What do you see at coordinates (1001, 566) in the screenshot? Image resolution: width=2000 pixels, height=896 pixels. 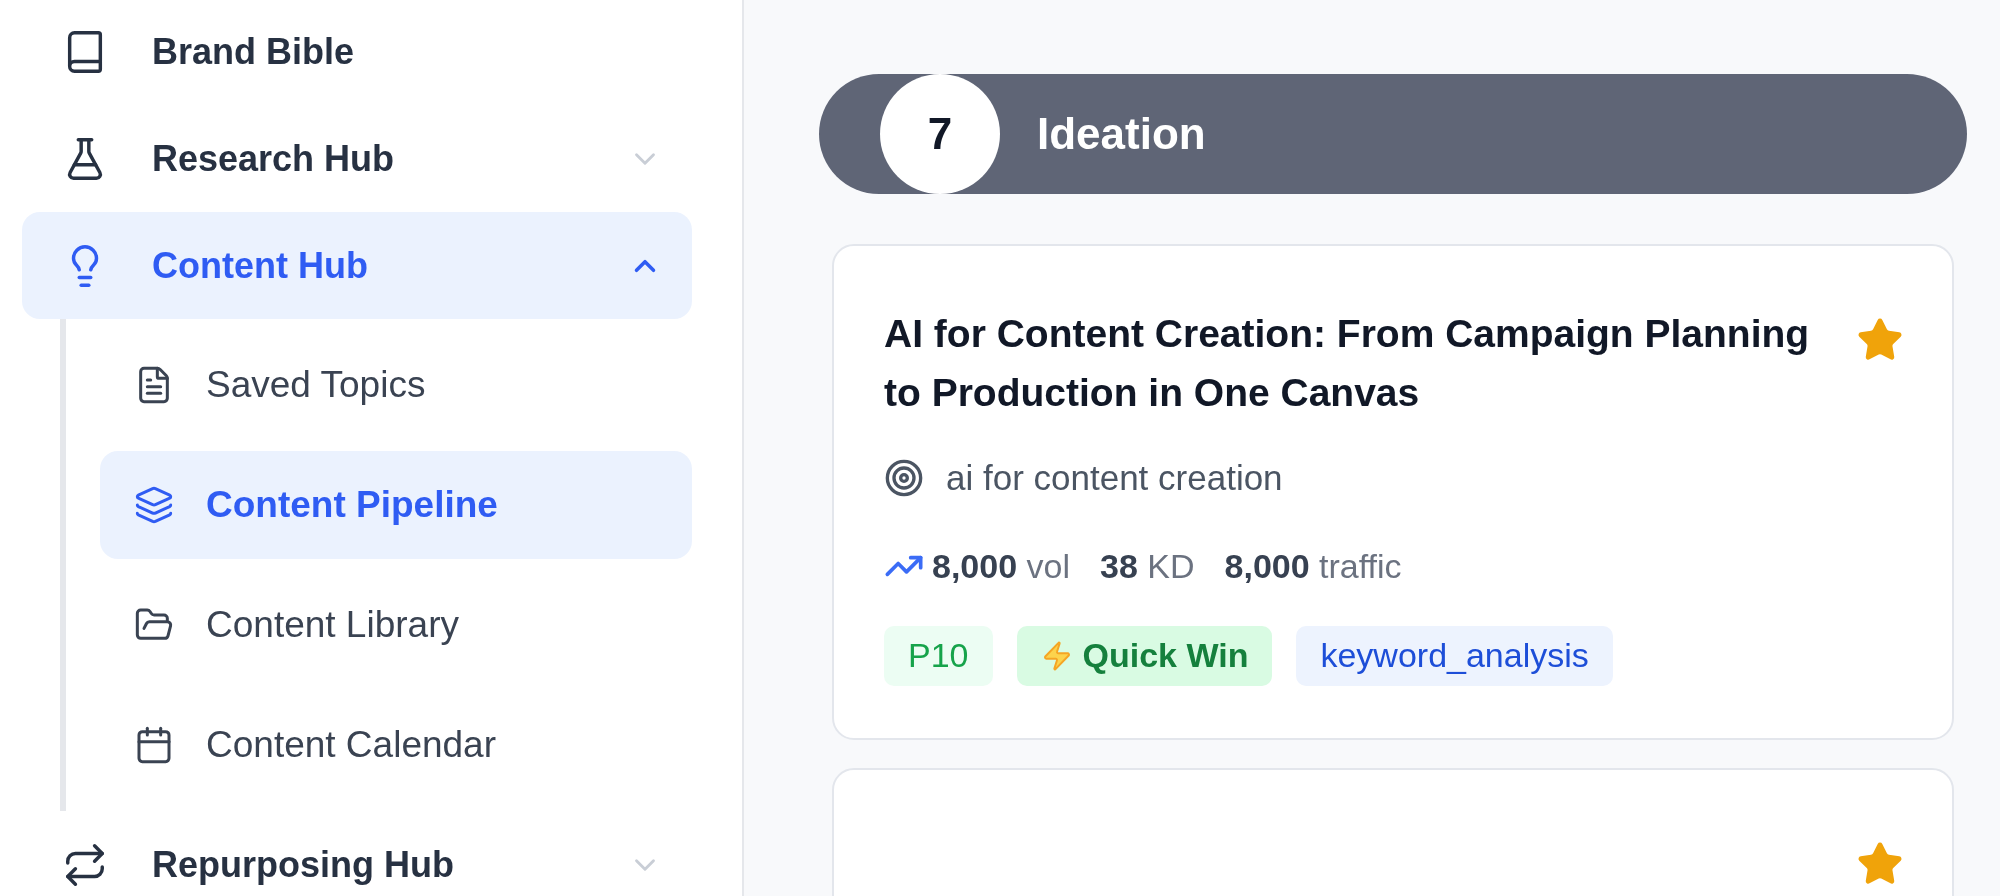 I see `stat-text: 8,000 vol` at bounding box center [1001, 566].